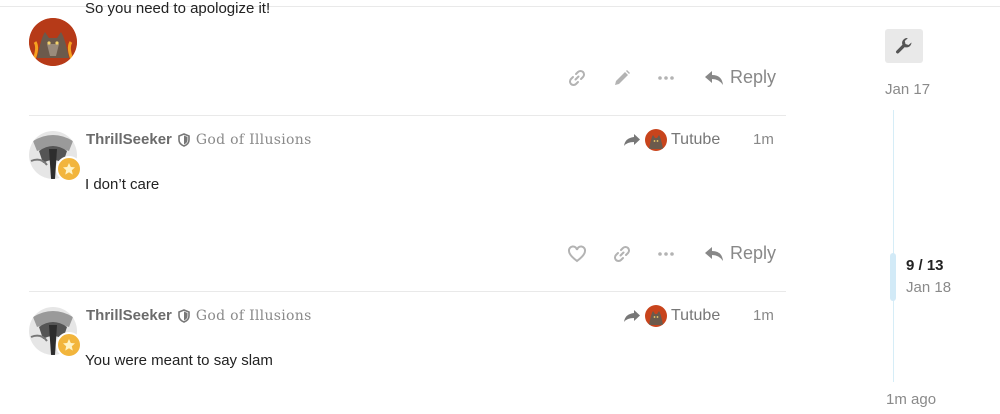 The width and height of the screenshot is (1000, 414). What do you see at coordinates (179, 360) in the screenshot?
I see `post-body: You were meant to say slam` at bounding box center [179, 360].